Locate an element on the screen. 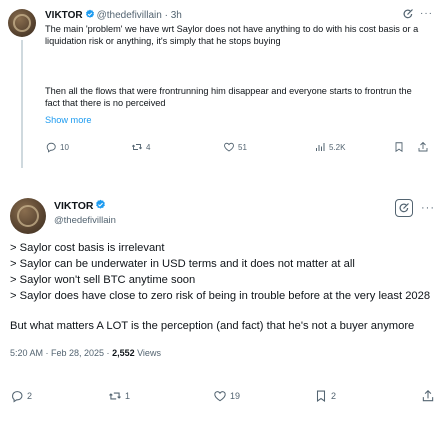 This screenshot has height=430, width=445. main-handle: @thedefivillain is located at coordinates (85, 220).